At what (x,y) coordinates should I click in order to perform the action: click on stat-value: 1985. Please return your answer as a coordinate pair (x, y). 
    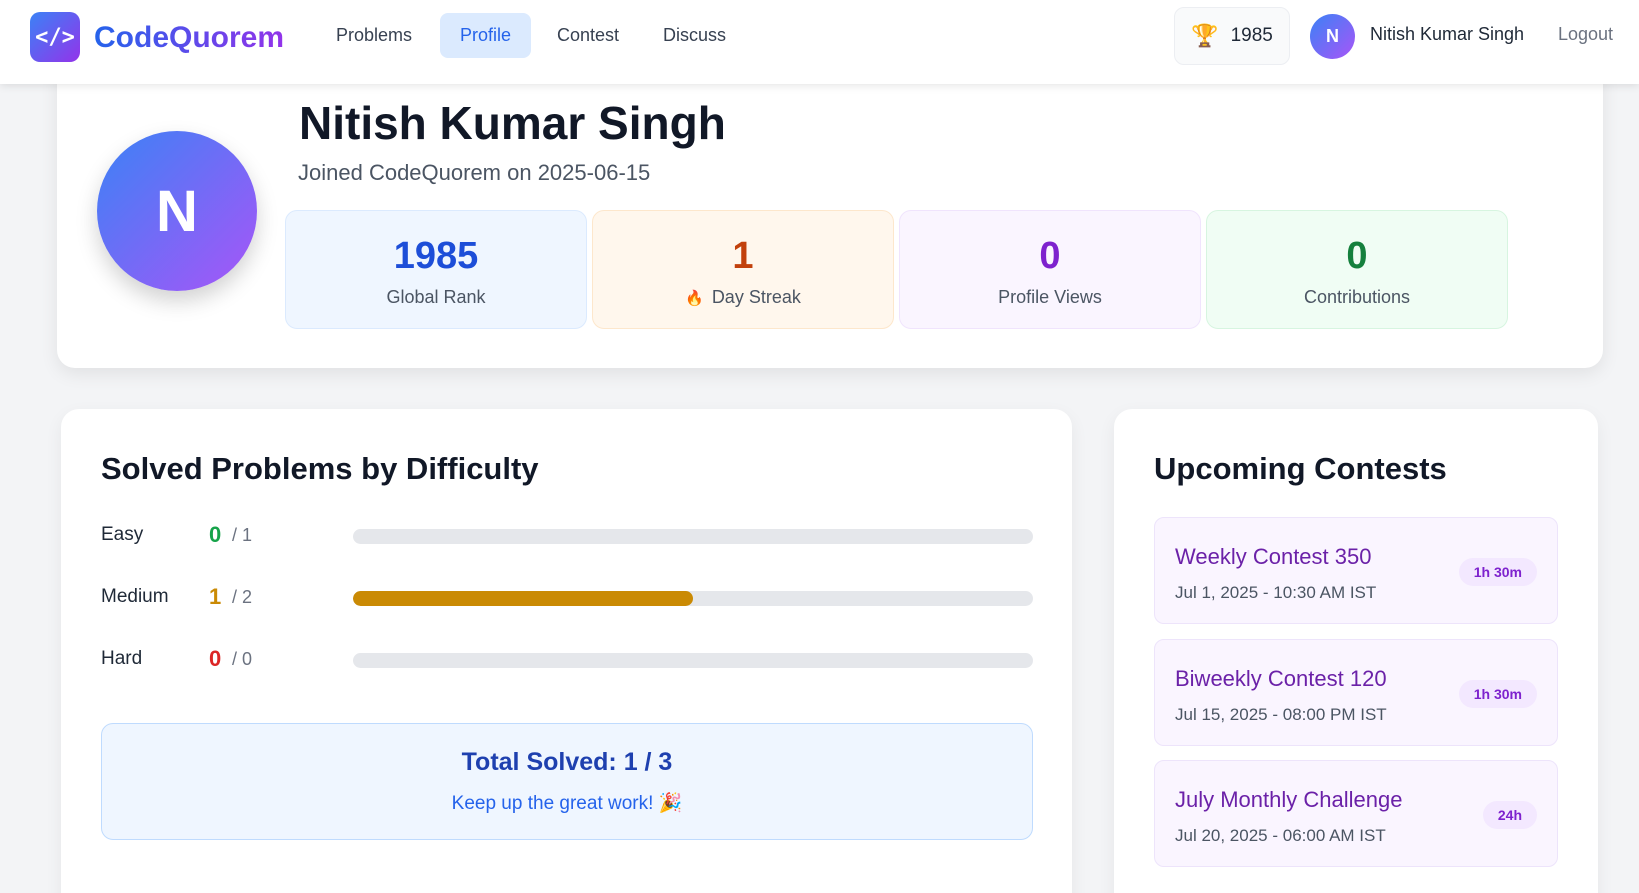
    Looking at the image, I should click on (436, 256).